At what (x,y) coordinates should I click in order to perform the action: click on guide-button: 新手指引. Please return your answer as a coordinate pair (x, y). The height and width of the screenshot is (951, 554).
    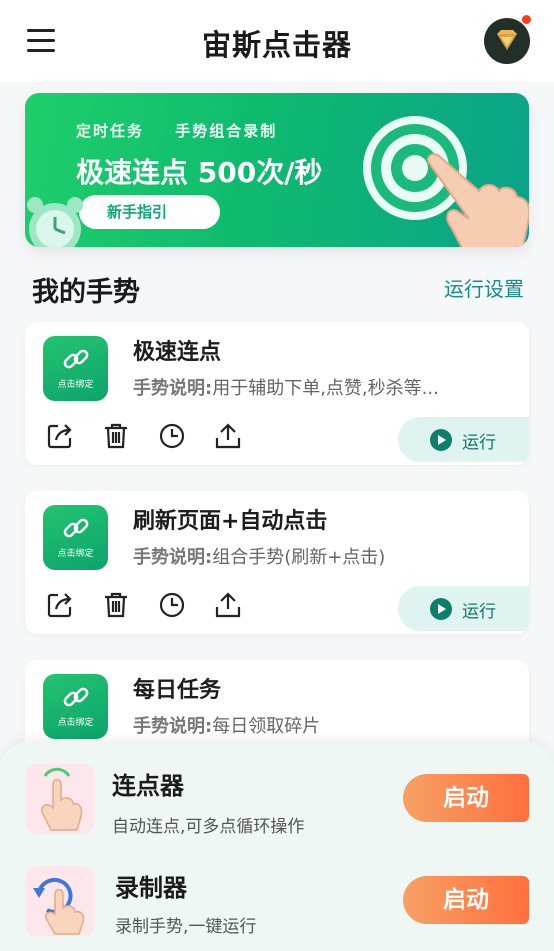
    Looking at the image, I should click on (149, 212).